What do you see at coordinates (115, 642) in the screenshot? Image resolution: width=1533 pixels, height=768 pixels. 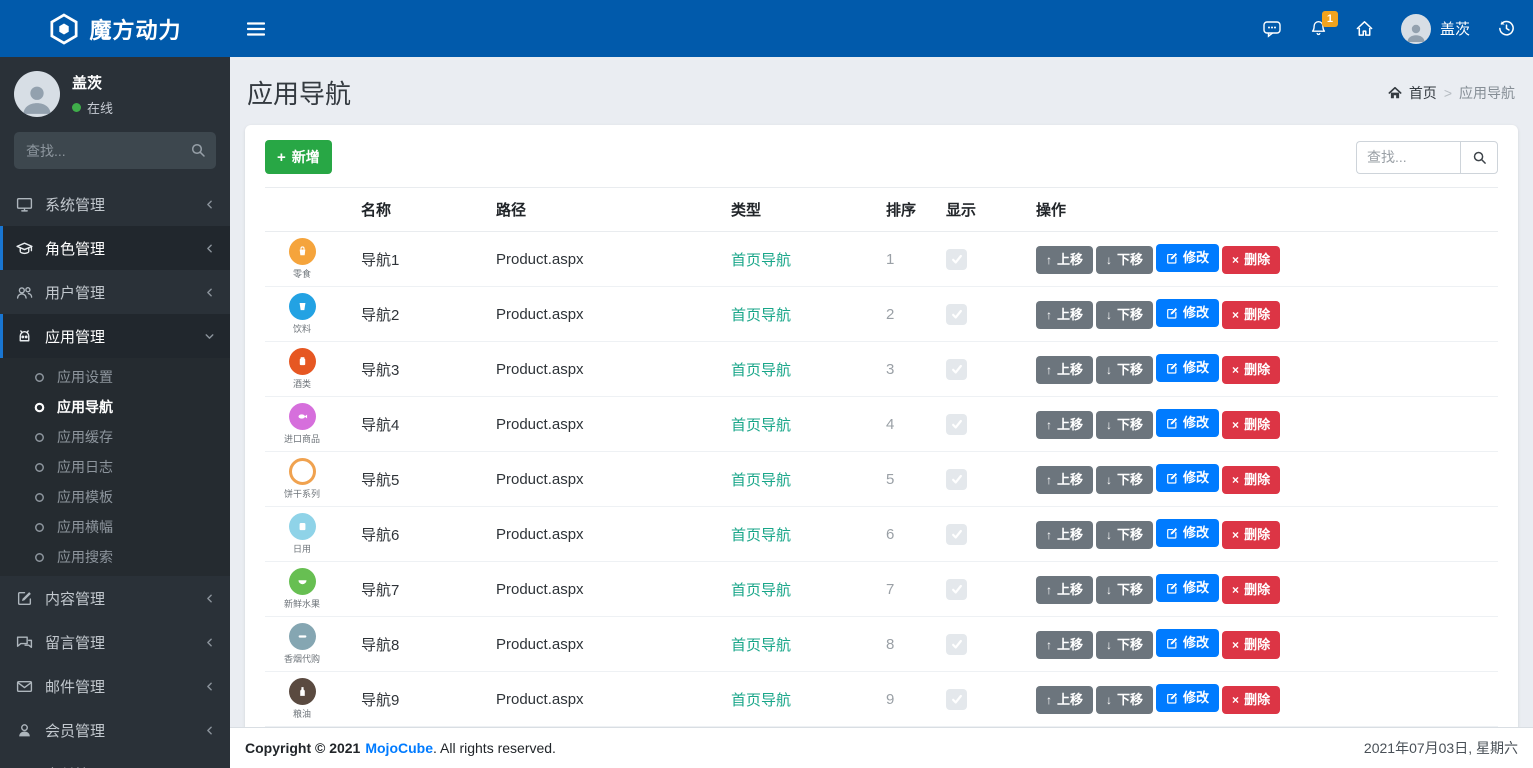 I see `sidebar-item: 留言管理` at bounding box center [115, 642].